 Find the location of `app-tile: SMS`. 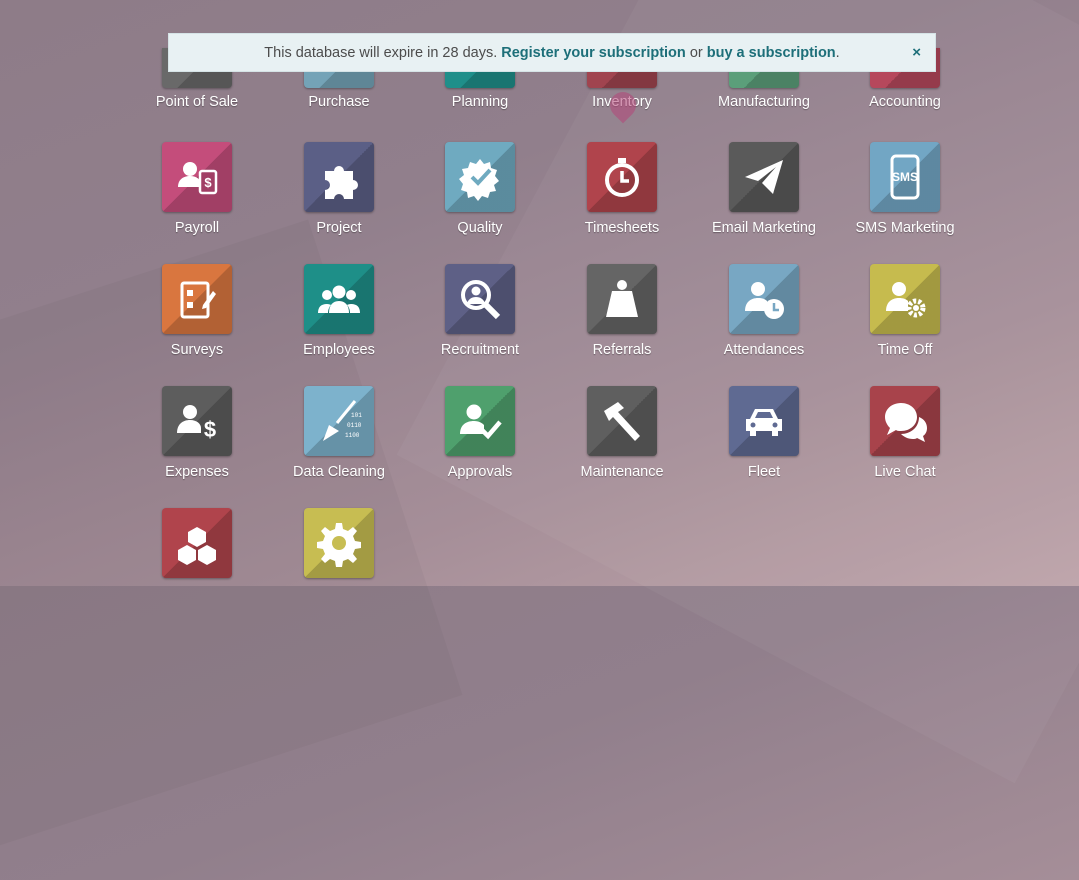

app-tile: SMS is located at coordinates (905, 177).